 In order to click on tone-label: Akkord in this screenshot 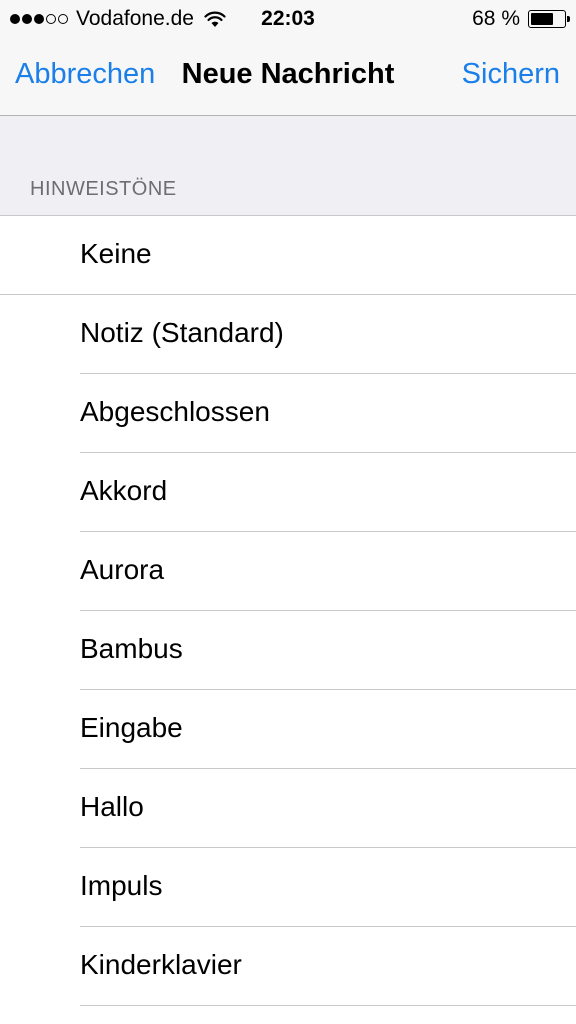, I will do `click(124, 490)`.